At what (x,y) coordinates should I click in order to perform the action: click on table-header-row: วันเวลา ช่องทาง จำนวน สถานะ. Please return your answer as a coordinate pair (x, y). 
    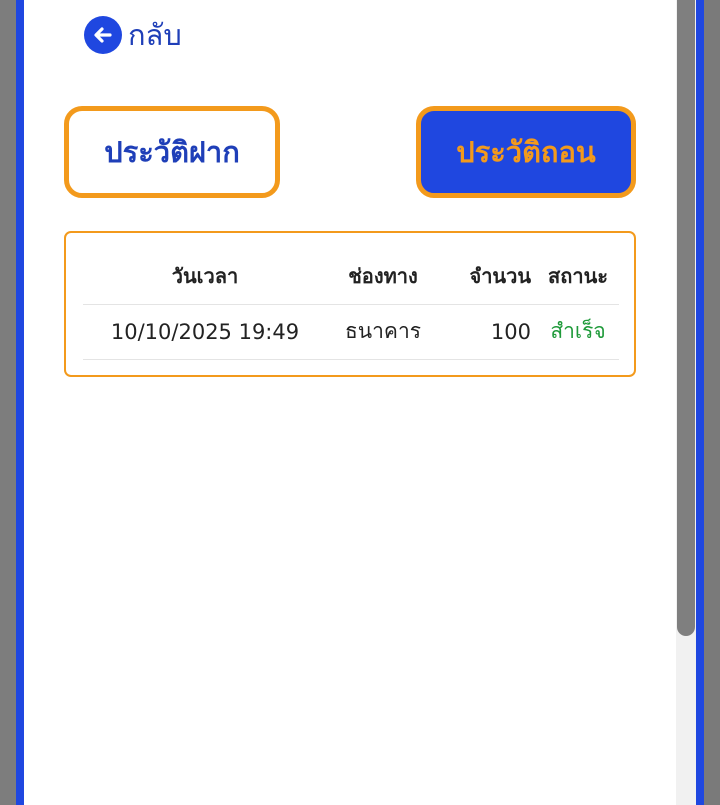
    Looking at the image, I should click on (351, 277).